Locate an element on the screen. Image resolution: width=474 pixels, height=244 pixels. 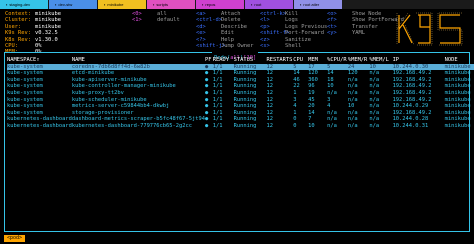
tab-1: ▪ dev-stw is located at coordinates (73, 4).